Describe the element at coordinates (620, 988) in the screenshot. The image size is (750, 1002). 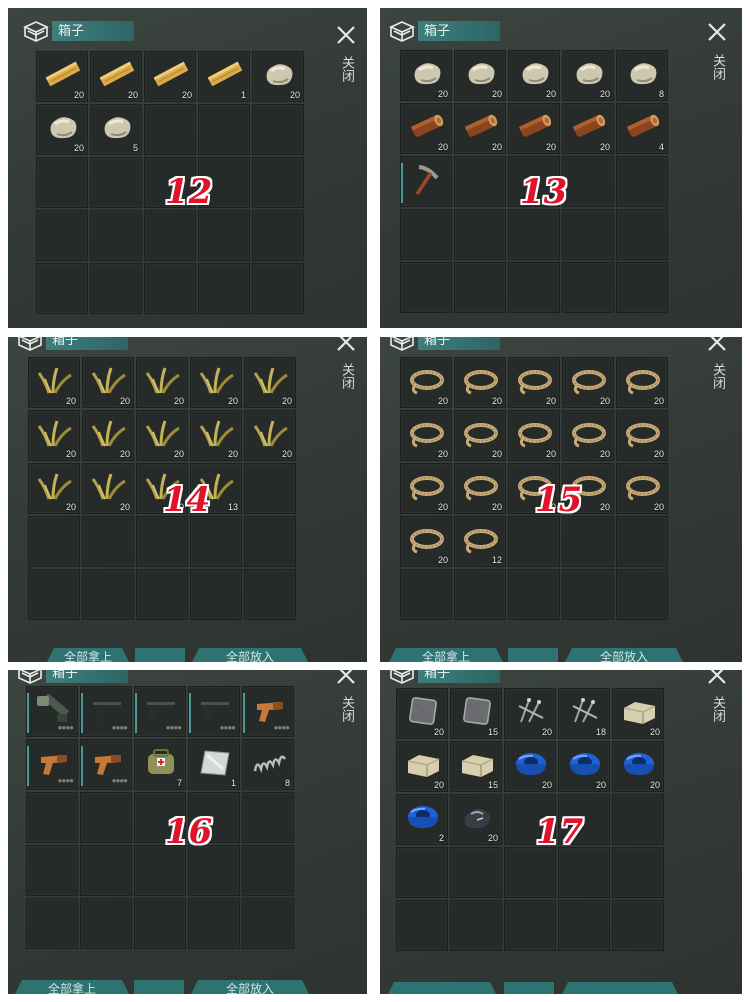
I see `put-all-button` at that location.